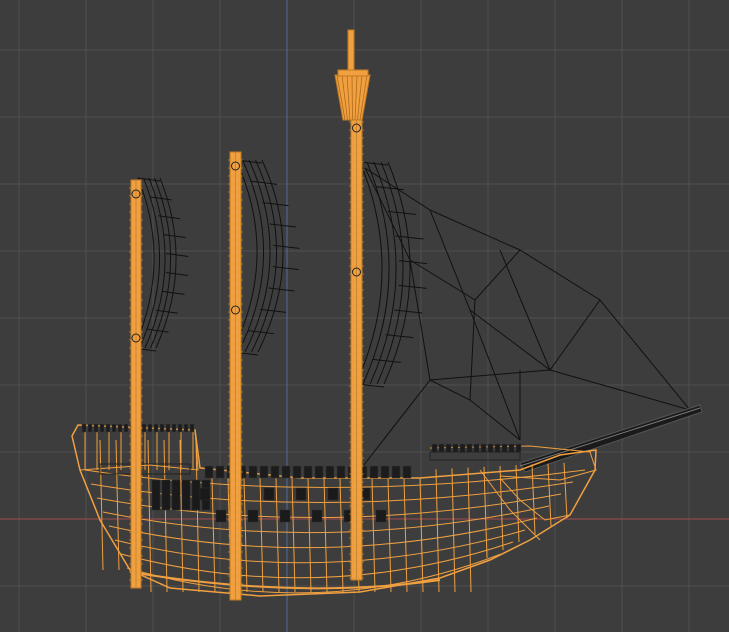 Image resolution: width=729 pixels, height=632 pixels. What do you see at coordinates (391, 274) in the screenshot?
I see `fore-sail` at bounding box center [391, 274].